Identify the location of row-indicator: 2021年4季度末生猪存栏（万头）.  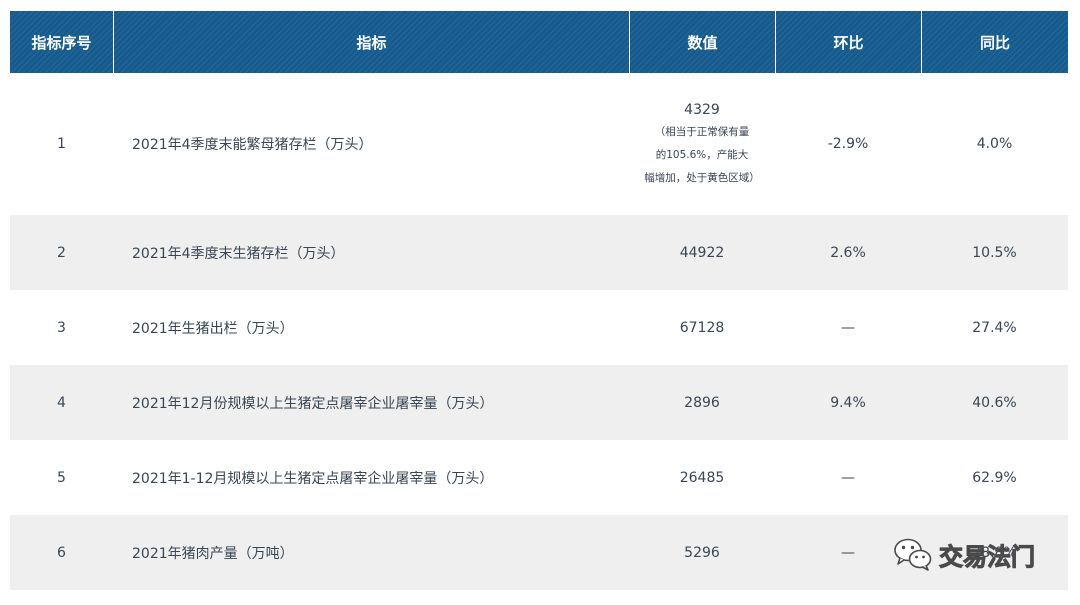
(371, 252).